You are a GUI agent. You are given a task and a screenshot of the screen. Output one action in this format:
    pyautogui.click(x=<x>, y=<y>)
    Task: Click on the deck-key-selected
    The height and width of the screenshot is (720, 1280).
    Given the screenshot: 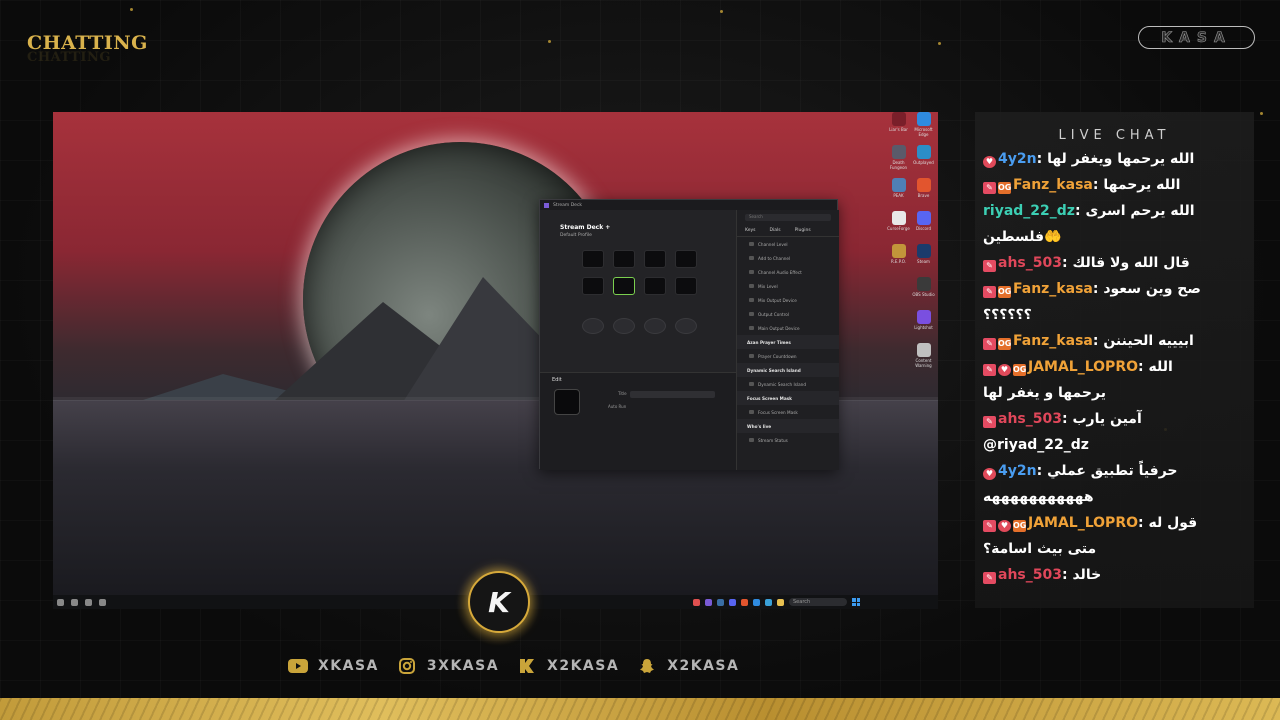 What is the action you would take?
    pyautogui.click(x=624, y=286)
    